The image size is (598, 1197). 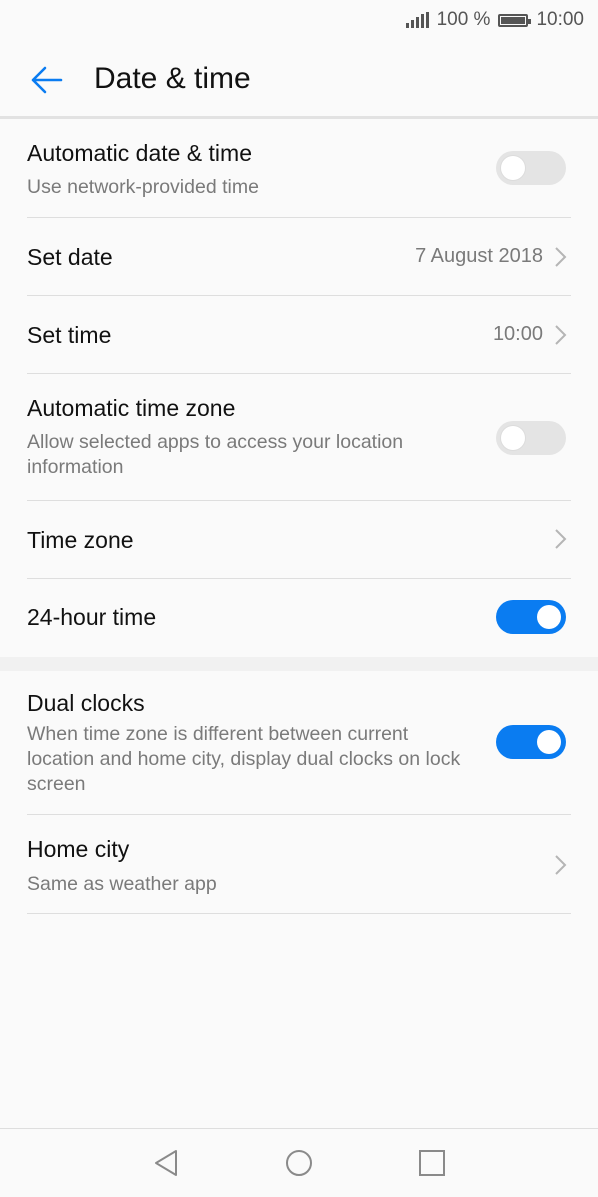 What do you see at coordinates (299, 664) in the screenshot?
I see `section-divider` at bounding box center [299, 664].